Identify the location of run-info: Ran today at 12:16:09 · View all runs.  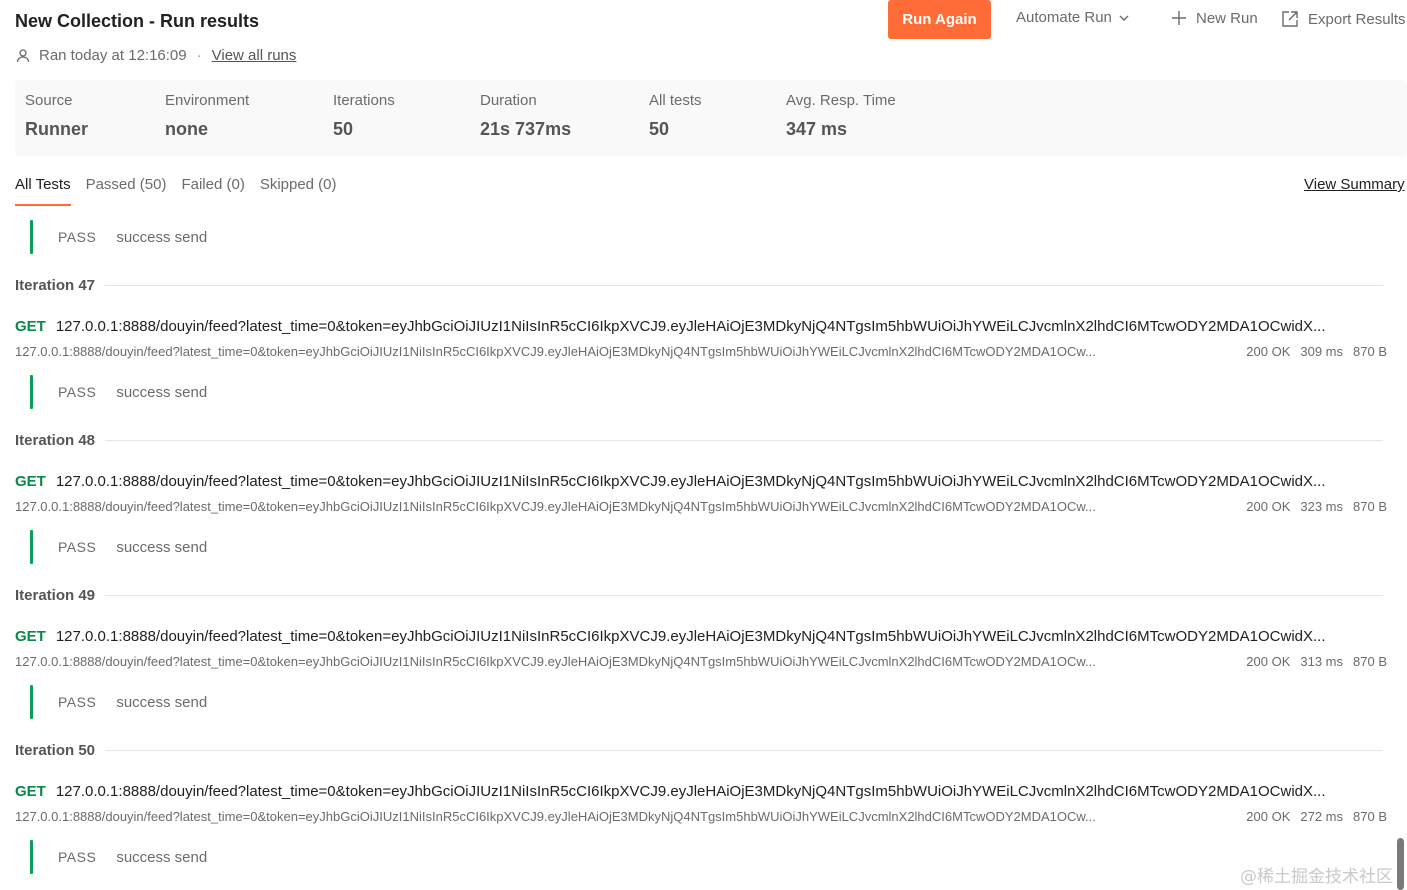
(155, 55).